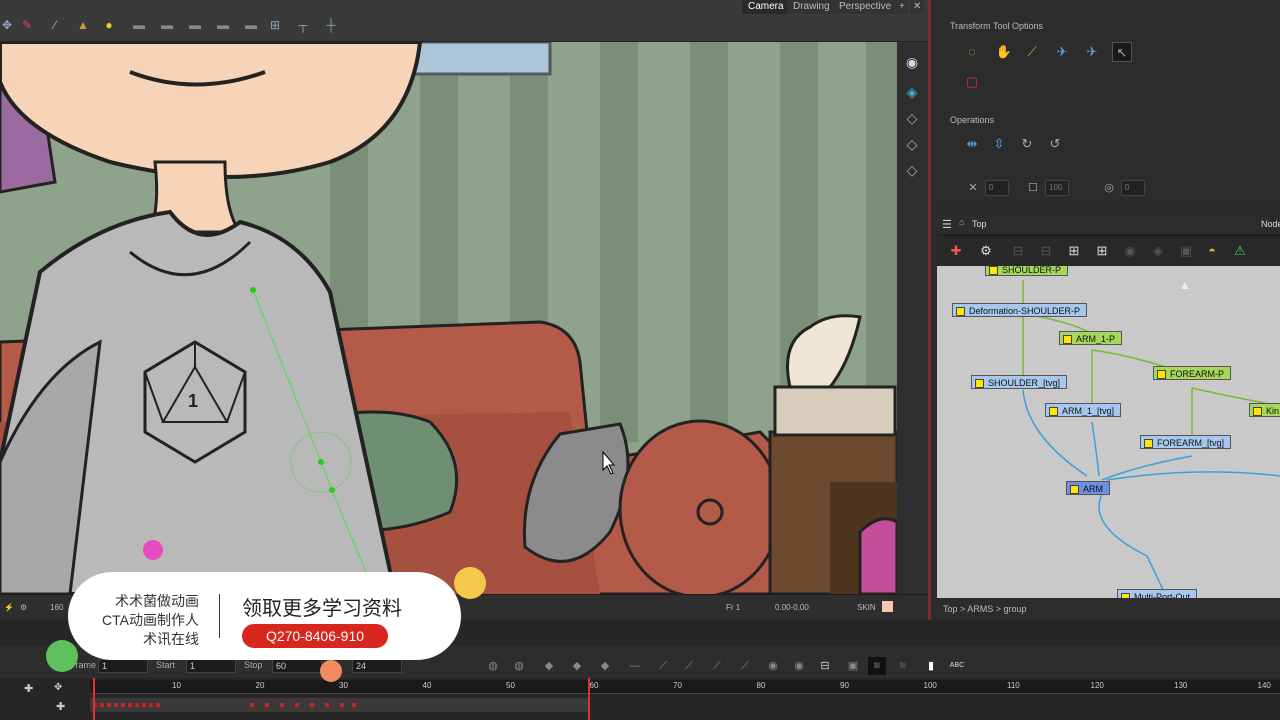  I want to click on reposition-tool-icon: ┬, so click(303, 25).